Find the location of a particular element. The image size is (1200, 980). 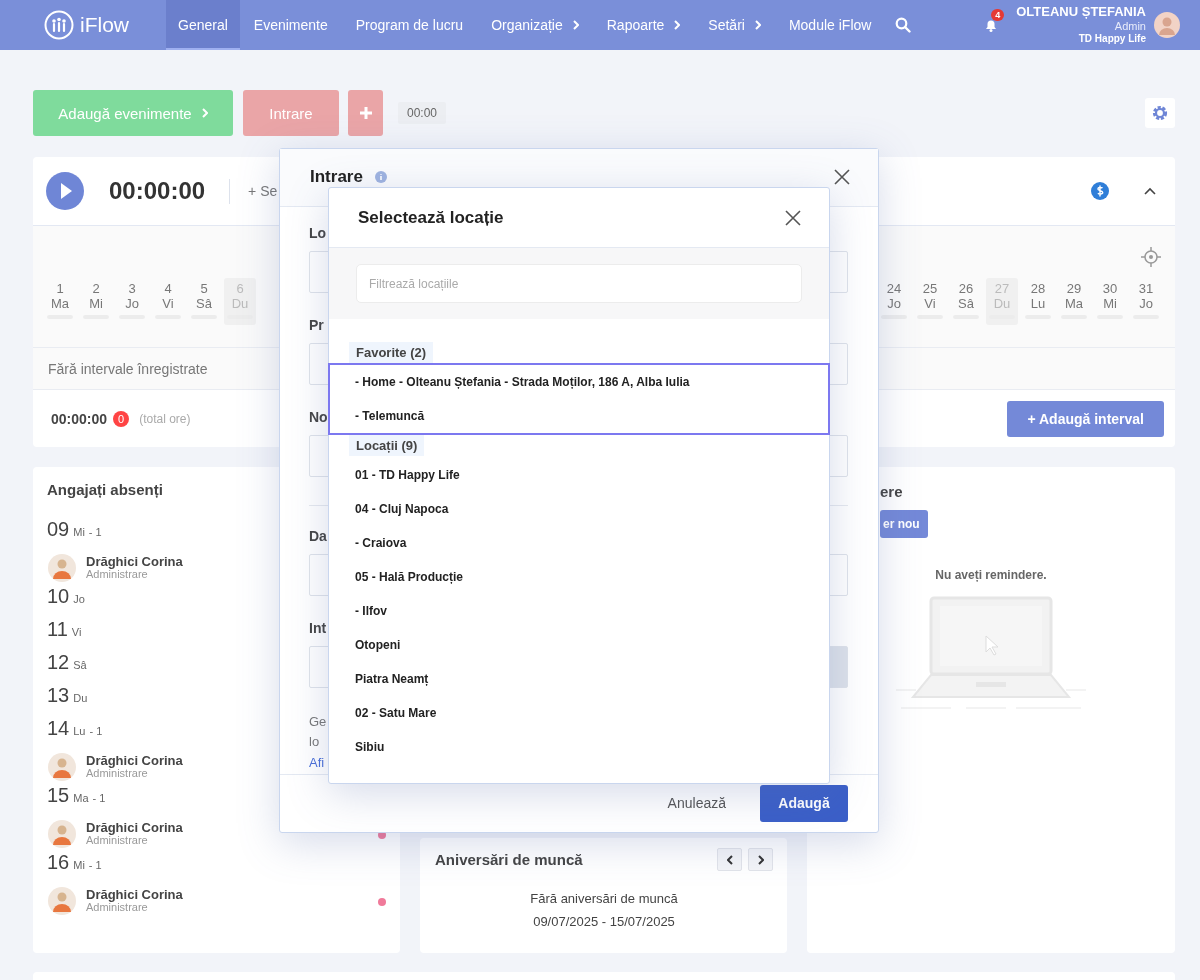

weekday-label: Du is located at coordinates (80, 698).